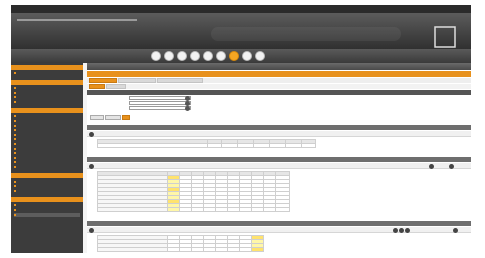 This screenshot has width=485, height=258. I want to click on sidebar-section-2-title, so click(47, 110).